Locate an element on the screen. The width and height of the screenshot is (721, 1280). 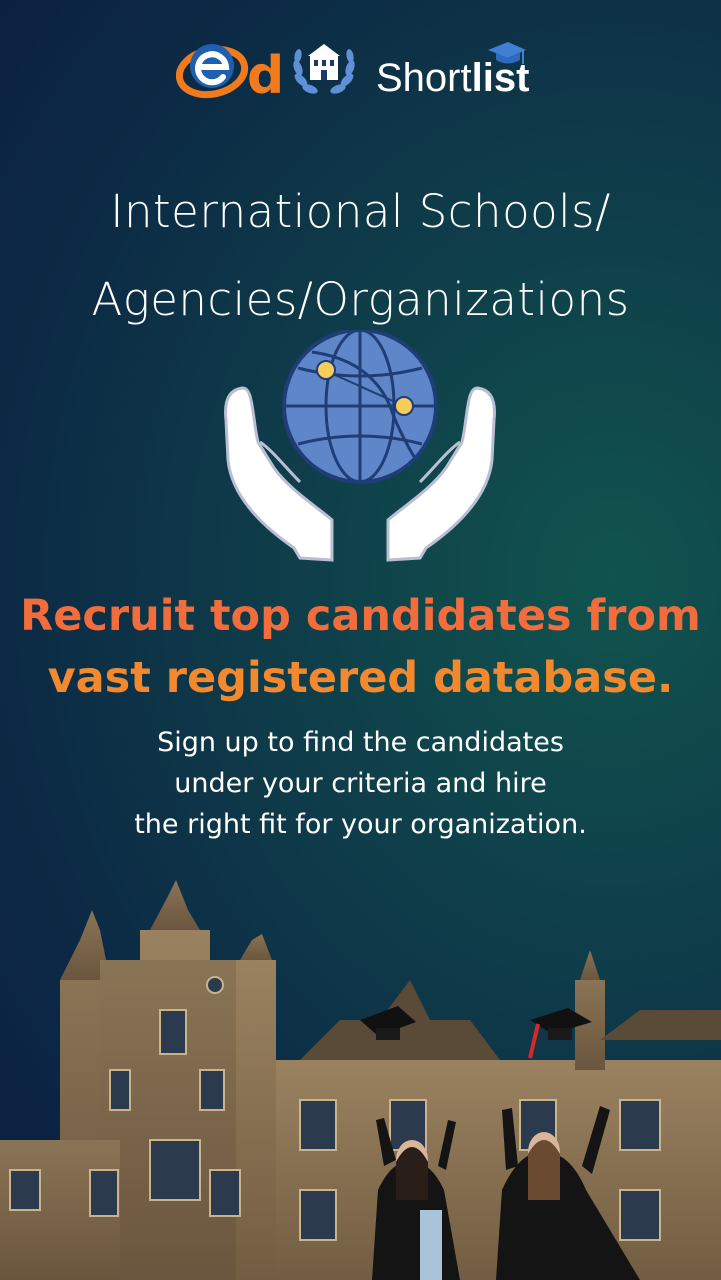
description-line-2: under your criteria and hire is located at coordinates (360, 783).